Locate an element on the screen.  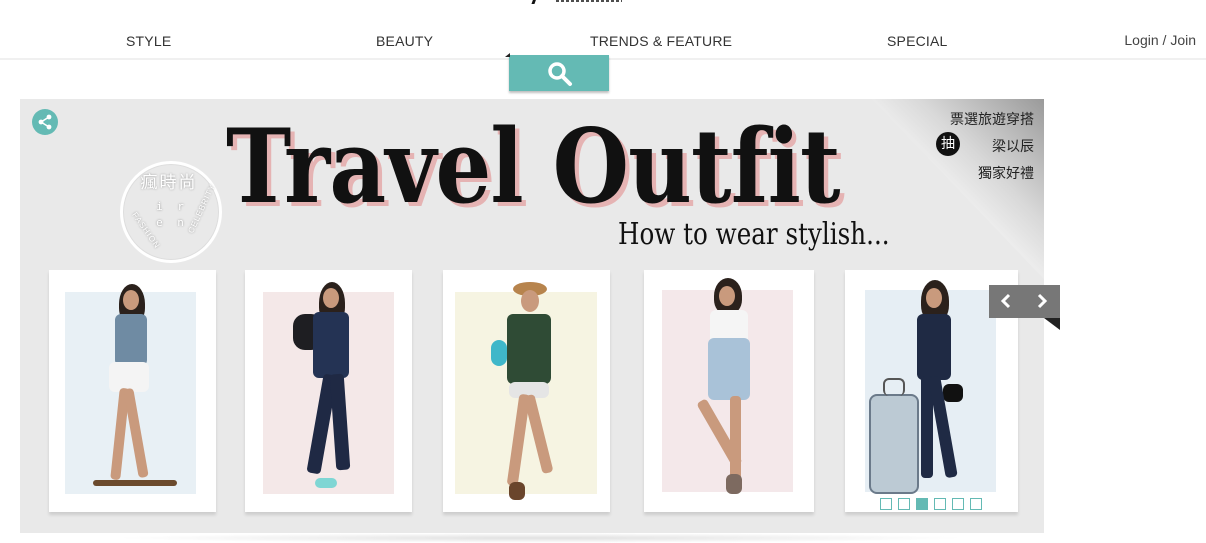
celebrity-fashion-badge: 瘋時尚 i r e n FASHION CELEBRITY is located at coordinates (171, 212).